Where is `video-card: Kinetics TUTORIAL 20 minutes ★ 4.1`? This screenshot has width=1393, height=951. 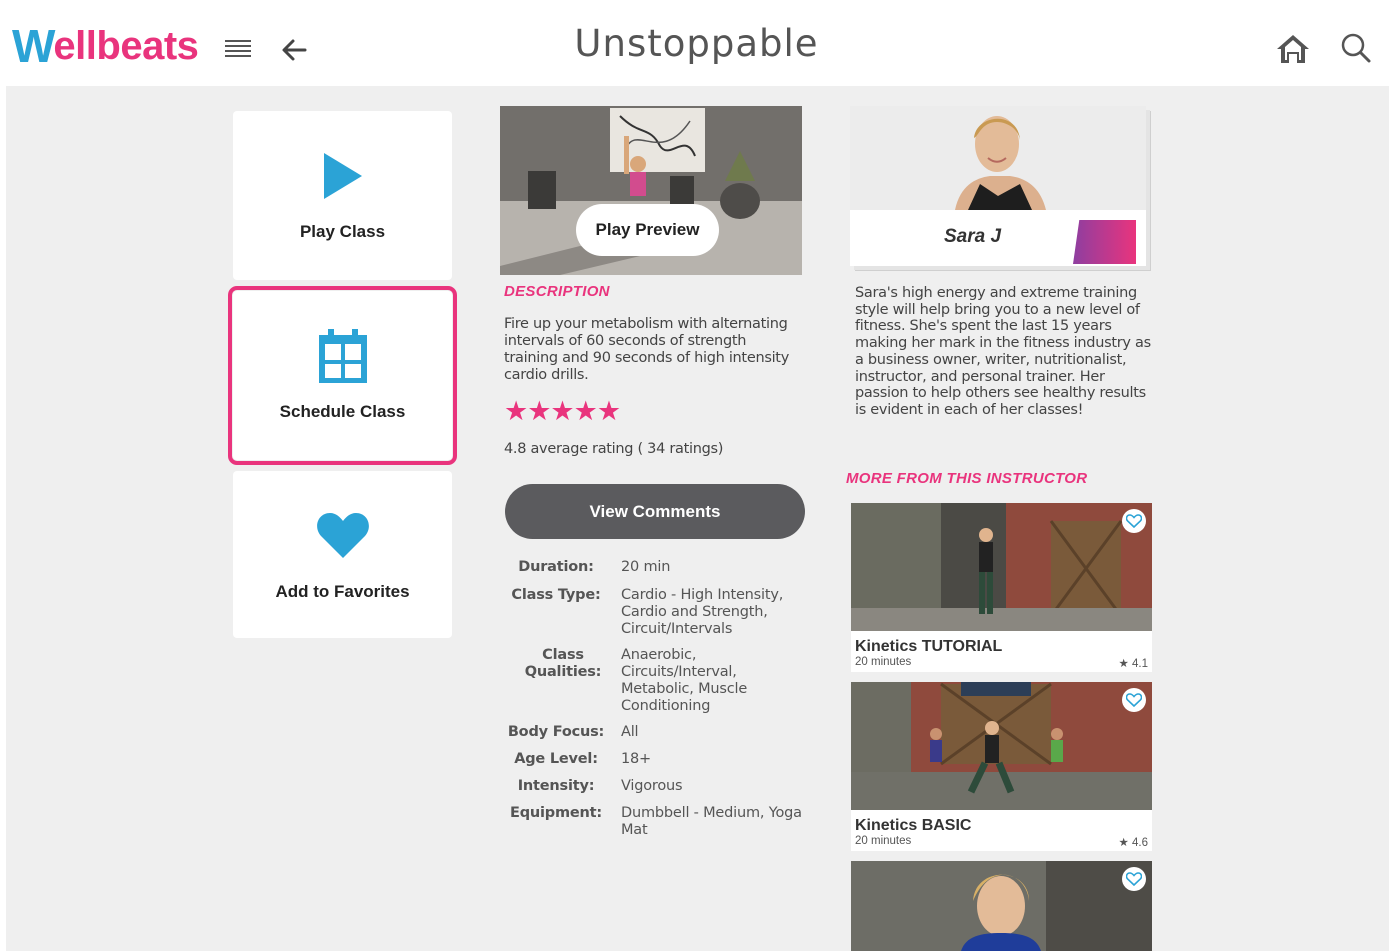 video-card: Kinetics TUTORIAL 20 minutes ★ 4.1 is located at coordinates (1001, 587).